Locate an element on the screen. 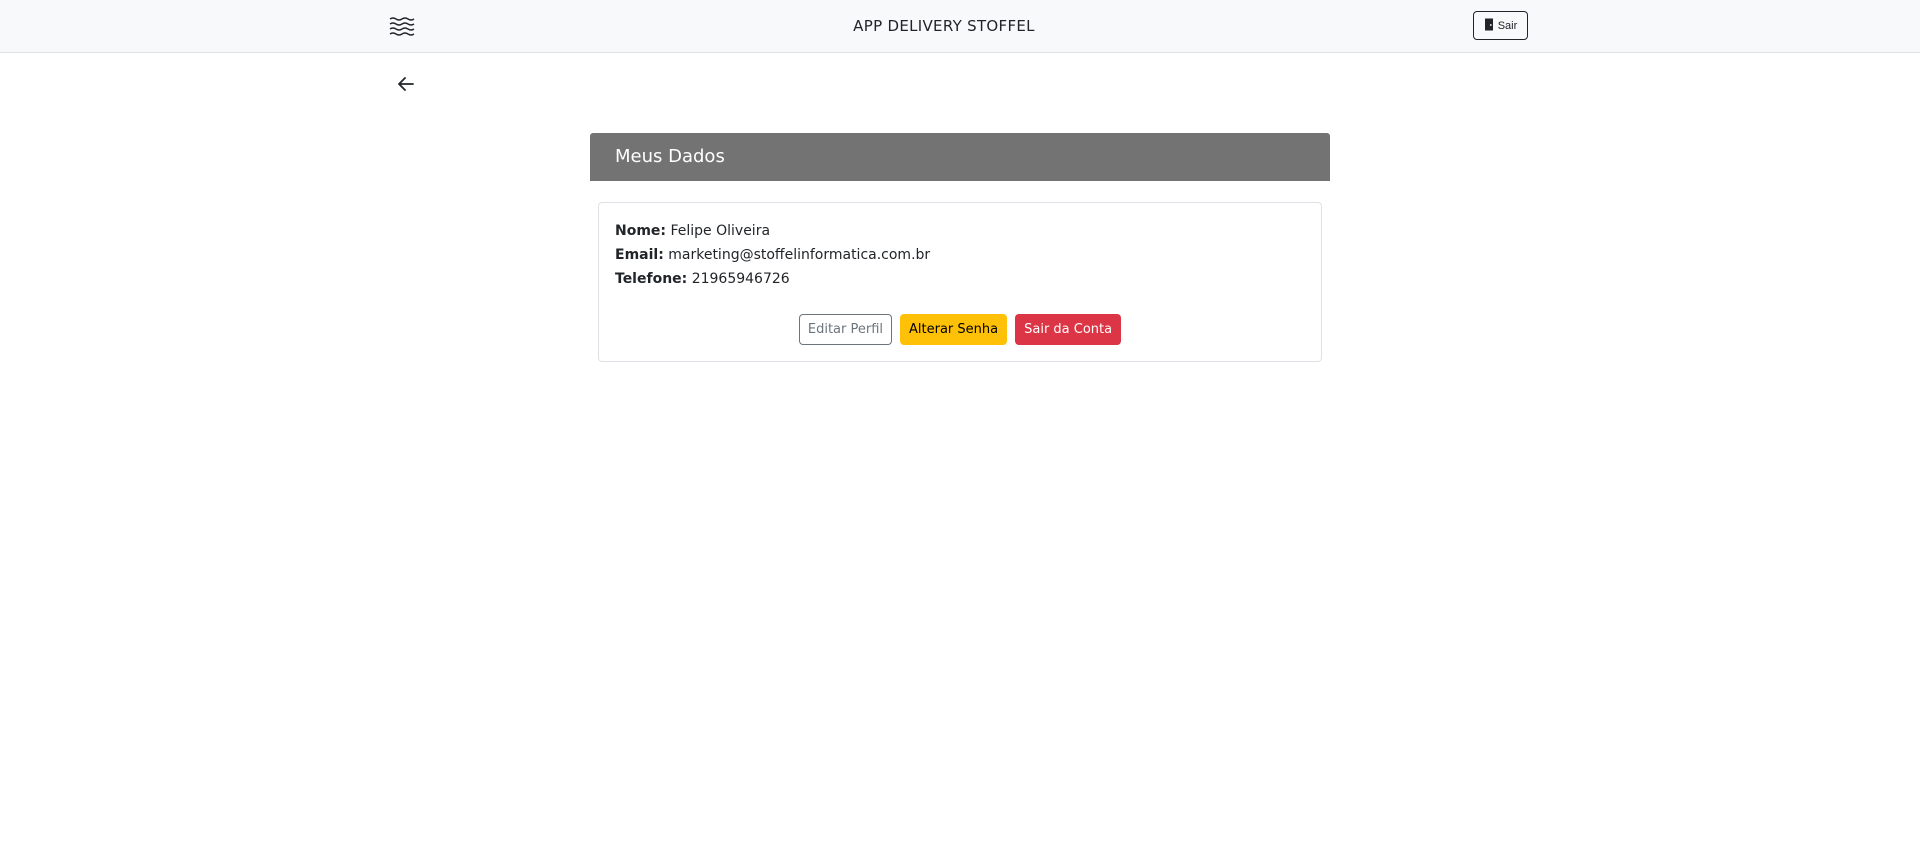  phone-row: Telefone: 21965946726 is located at coordinates (772, 279).